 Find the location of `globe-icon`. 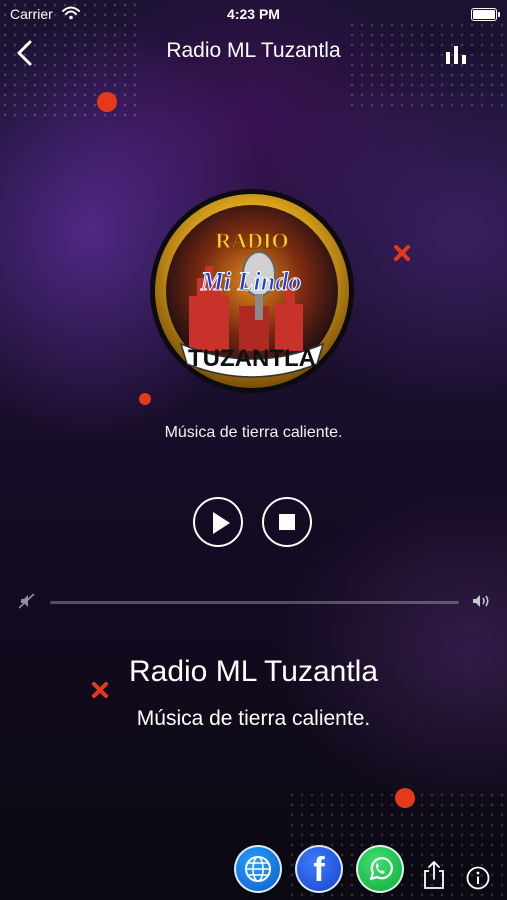

globe-icon is located at coordinates (258, 869).